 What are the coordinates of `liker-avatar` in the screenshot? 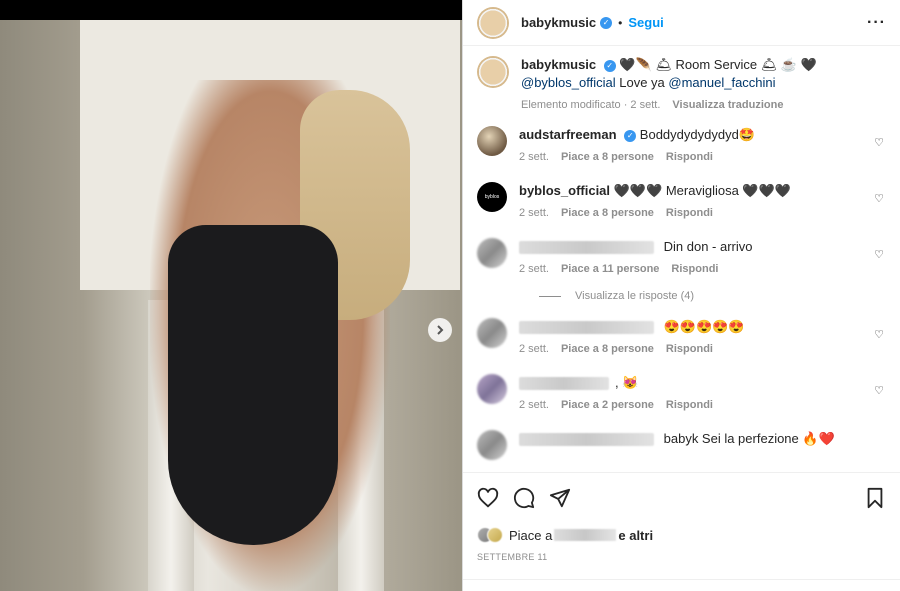 It's located at (495, 535).